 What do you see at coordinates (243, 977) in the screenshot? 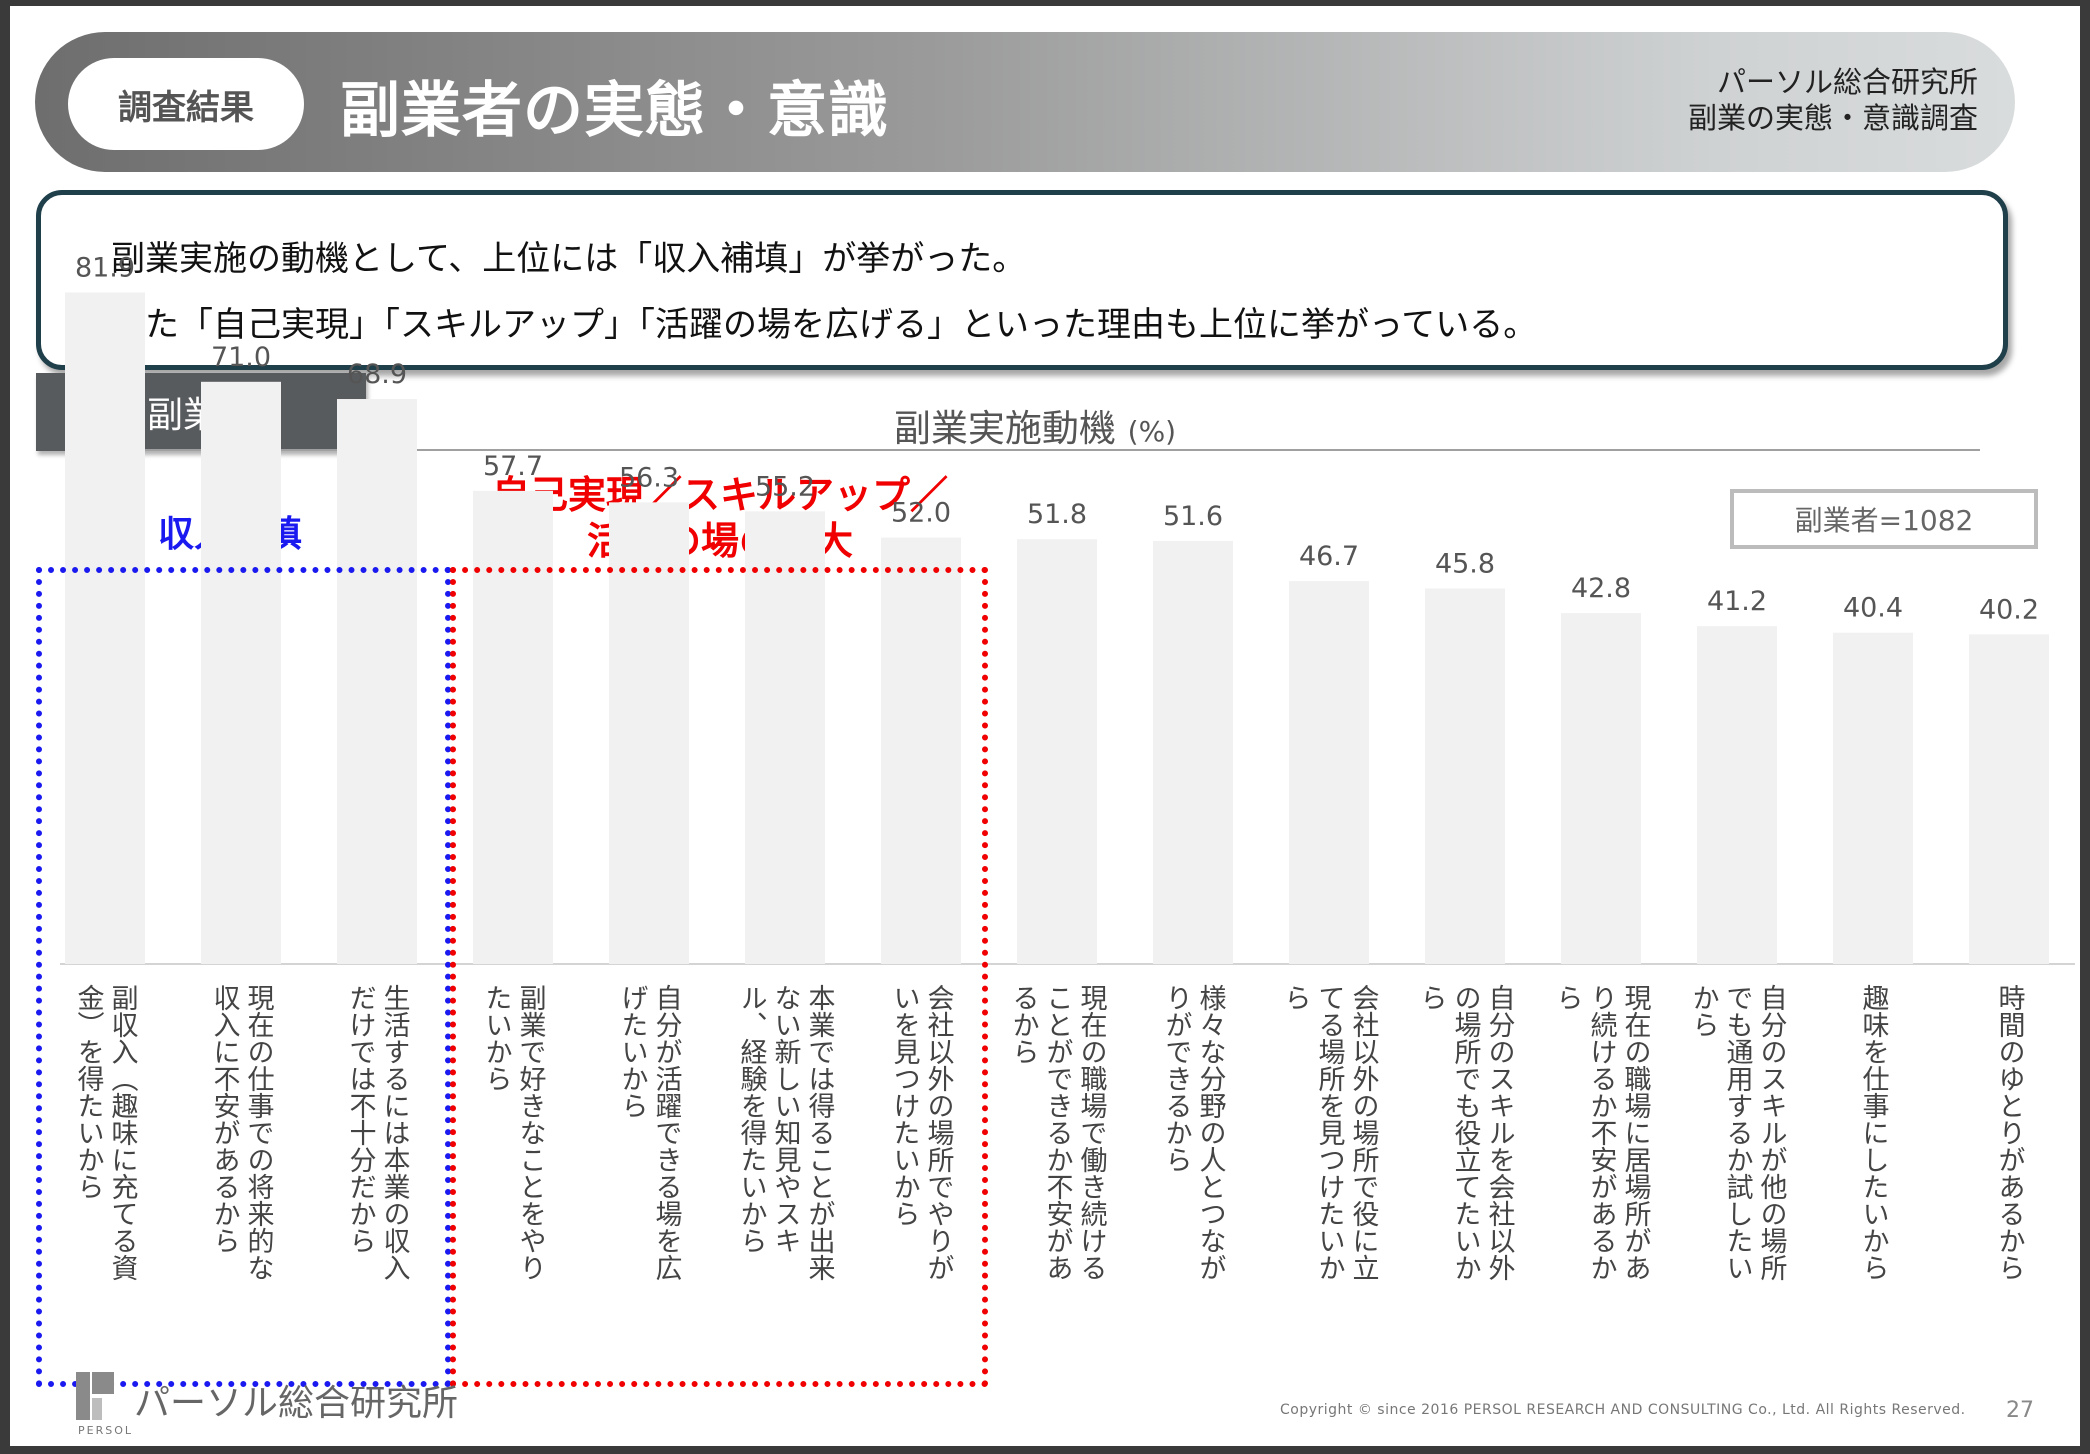
I see `income-group-box` at bounding box center [243, 977].